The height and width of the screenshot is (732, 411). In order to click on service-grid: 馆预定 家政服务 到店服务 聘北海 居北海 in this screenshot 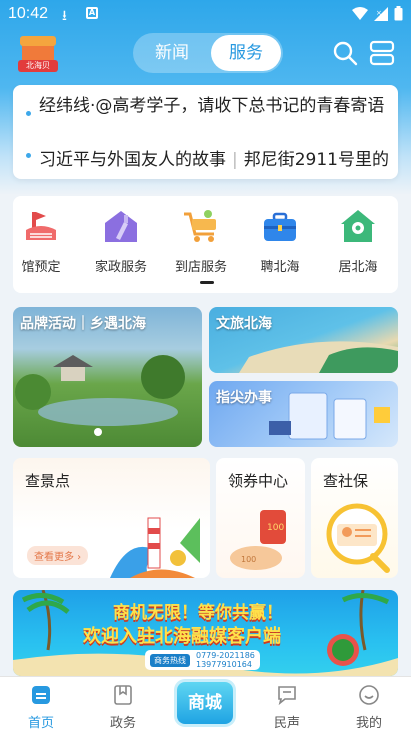, I will do `click(205, 244)`.